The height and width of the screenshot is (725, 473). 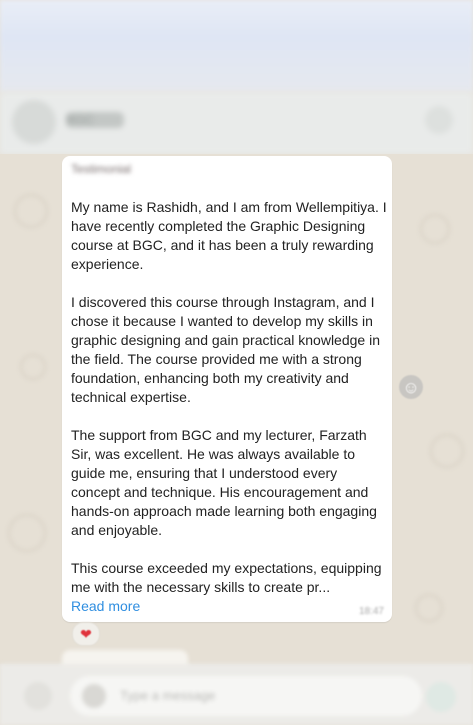 I want to click on smiley-icon: ☺, so click(x=411, y=387).